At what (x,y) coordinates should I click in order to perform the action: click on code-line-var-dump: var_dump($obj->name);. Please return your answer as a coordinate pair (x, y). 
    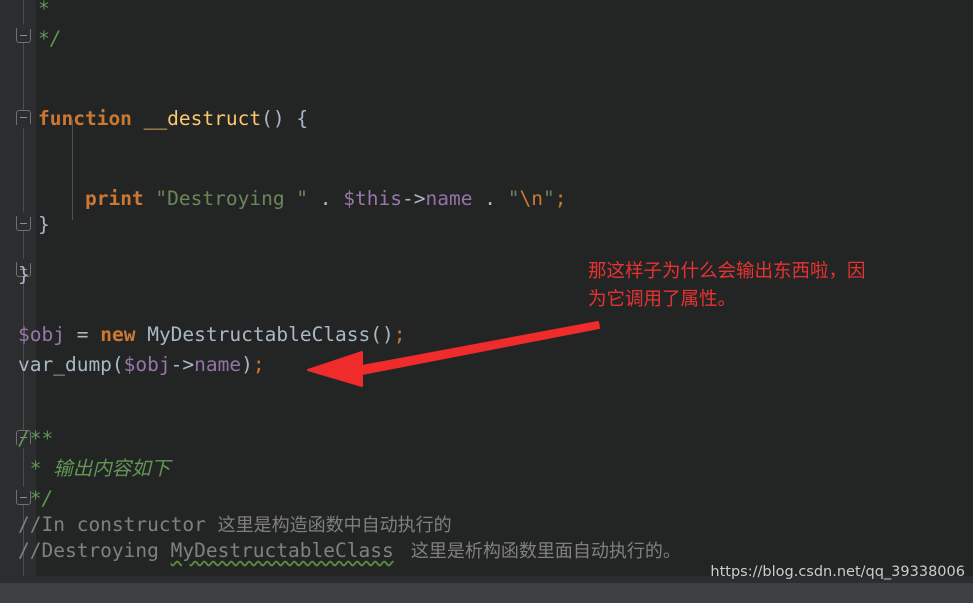
    Looking at the image, I should click on (485, 365).